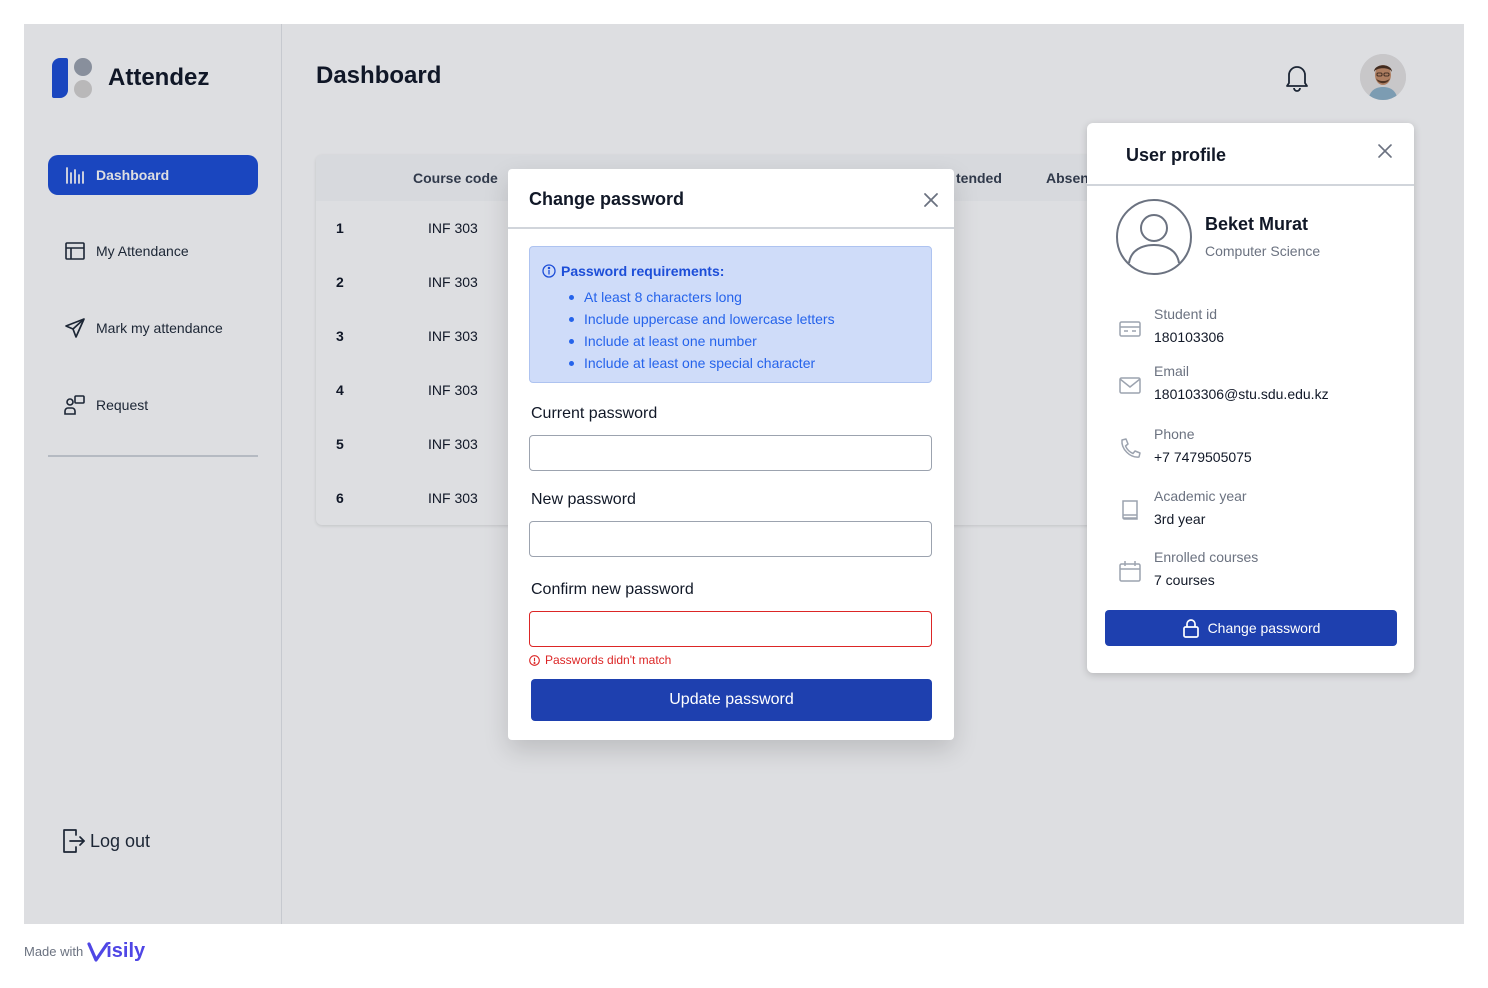 The width and height of the screenshot is (1488, 988). What do you see at coordinates (643, 271) in the screenshot?
I see `requirements-title-text: Password requirements:` at bounding box center [643, 271].